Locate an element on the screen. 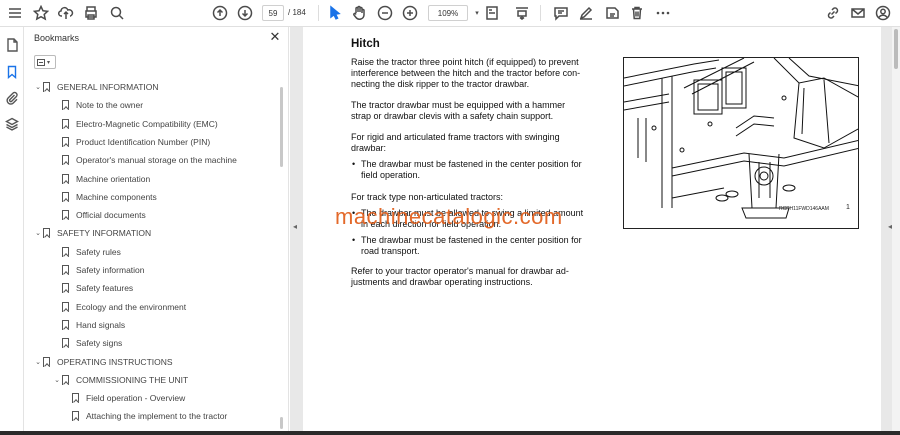  page-number-input: 59 is located at coordinates (273, 13).